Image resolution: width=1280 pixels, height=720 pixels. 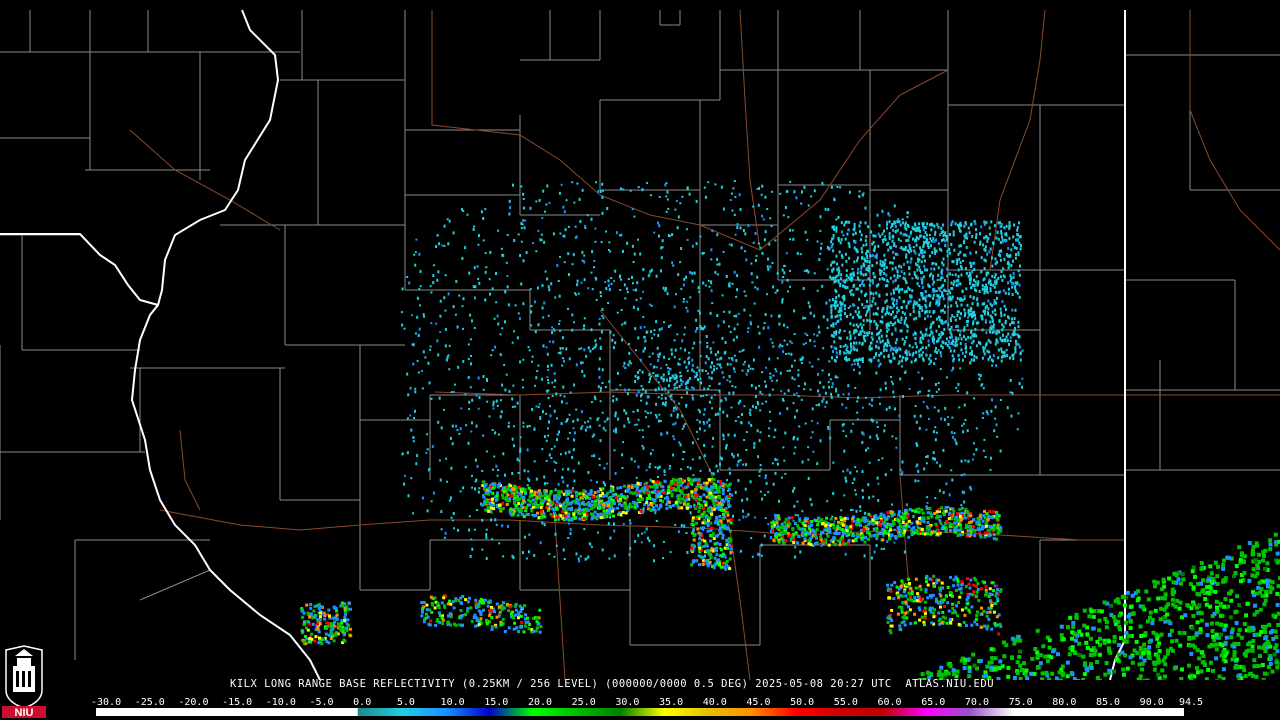 I want to click on colorbar-tick: -15.0, so click(x=237, y=702).